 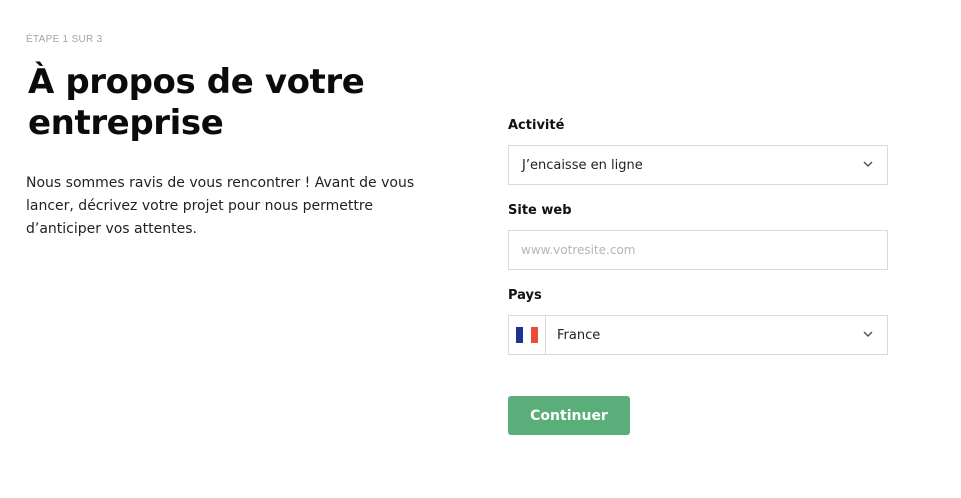 I want to click on flag-cell, so click(x=527, y=335).